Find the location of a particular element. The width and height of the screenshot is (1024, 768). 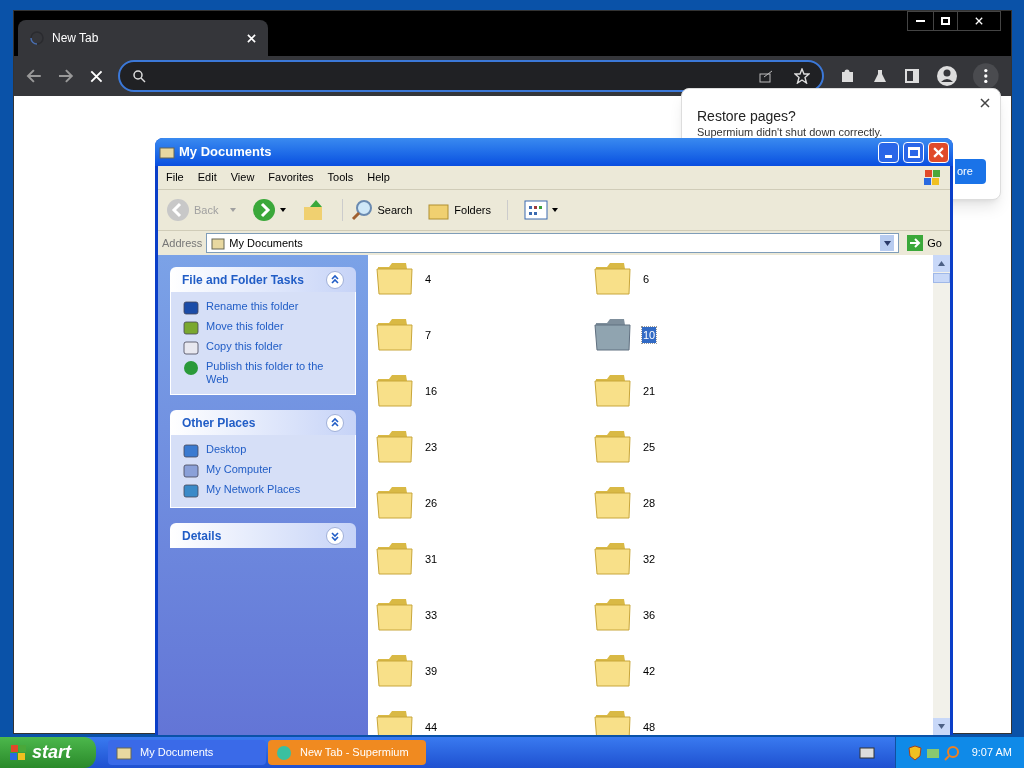

menu-icon is located at coordinates (986, 76).